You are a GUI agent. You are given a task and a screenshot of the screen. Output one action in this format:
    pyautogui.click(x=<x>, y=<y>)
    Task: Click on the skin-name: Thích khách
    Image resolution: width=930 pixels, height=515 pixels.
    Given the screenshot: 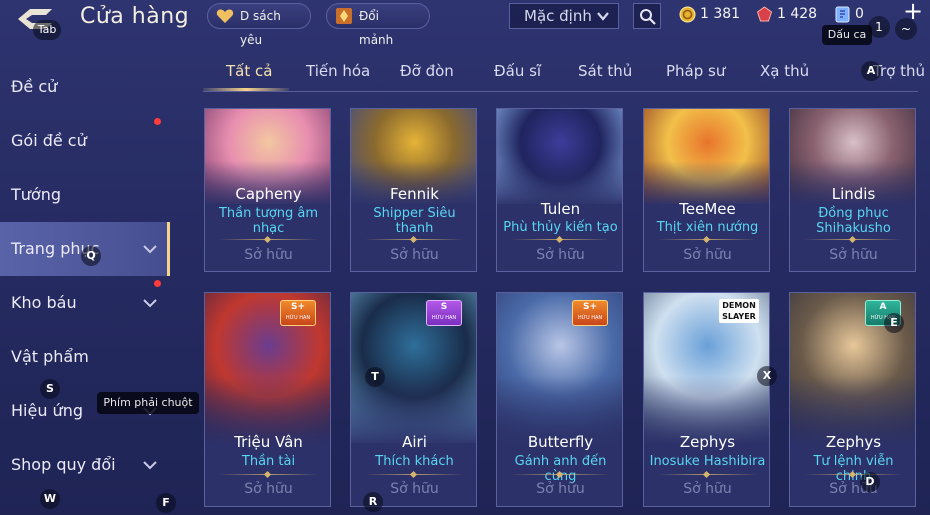 What is the action you would take?
    pyautogui.click(x=414, y=461)
    